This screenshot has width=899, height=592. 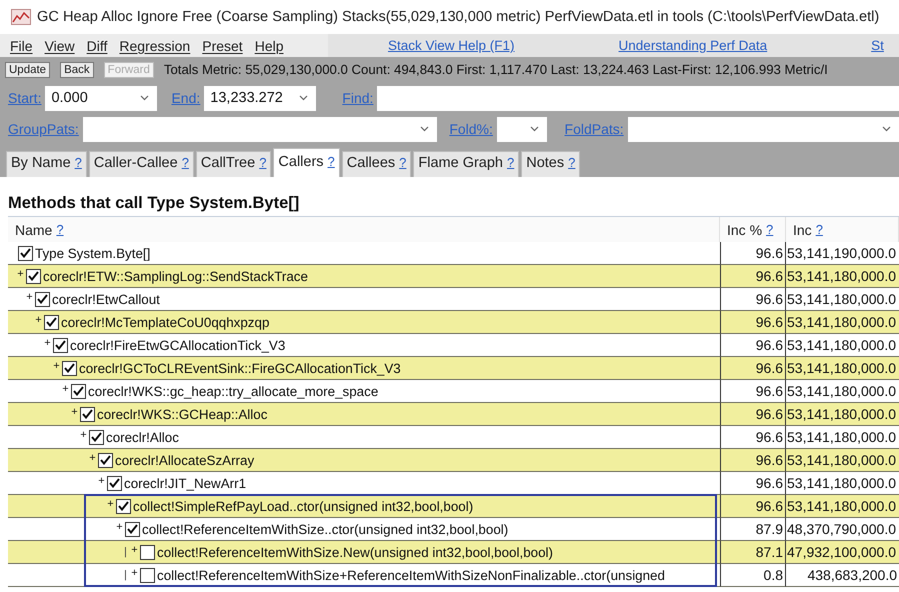 What do you see at coordinates (21, 46) in the screenshot?
I see `menu-item: File` at bounding box center [21, 46].